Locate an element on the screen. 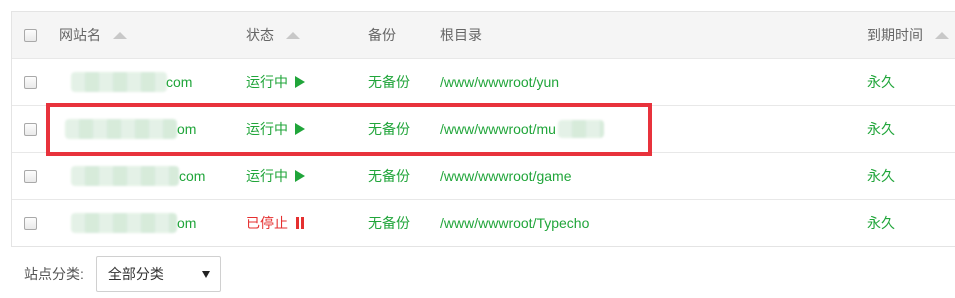 This screenshot has width=955, height=298. highlight-annotation-box is located at coordinates (349, 129).